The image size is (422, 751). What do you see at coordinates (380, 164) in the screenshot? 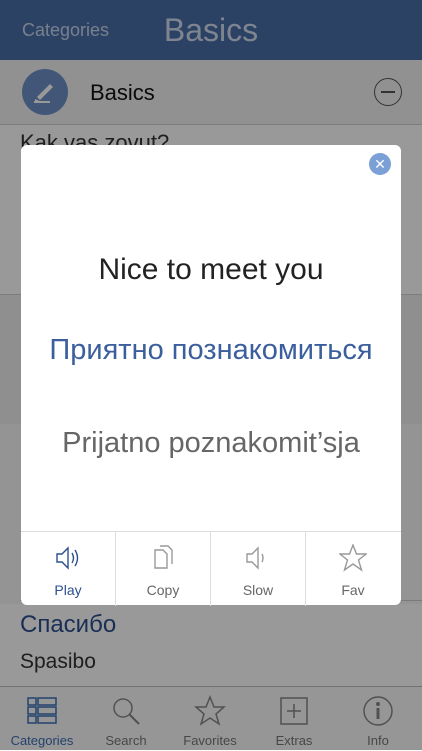
I see `close-icon: ✕` at bounding box center [380, 164].